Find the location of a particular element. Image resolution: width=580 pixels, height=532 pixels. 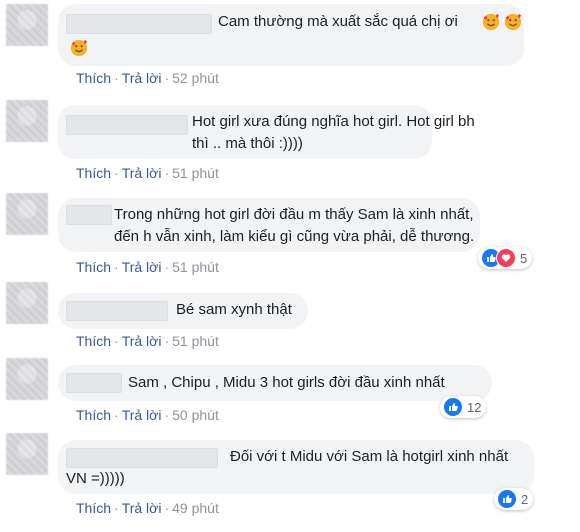

comment-bubble: Cam thường mà xuất sắc quá chị ơi is located at coordinates (291, 35).